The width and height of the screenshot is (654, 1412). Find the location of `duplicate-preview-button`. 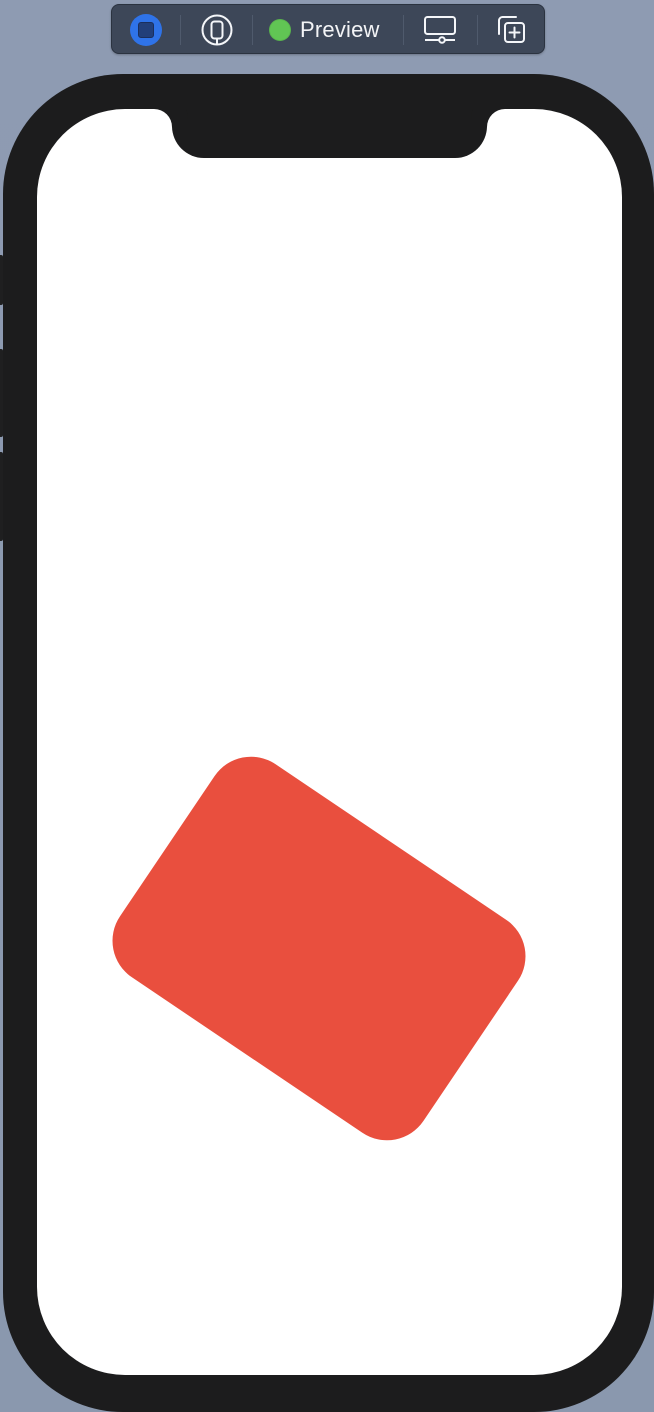

duplicate-preview-button is located at coordinates (511, 30).